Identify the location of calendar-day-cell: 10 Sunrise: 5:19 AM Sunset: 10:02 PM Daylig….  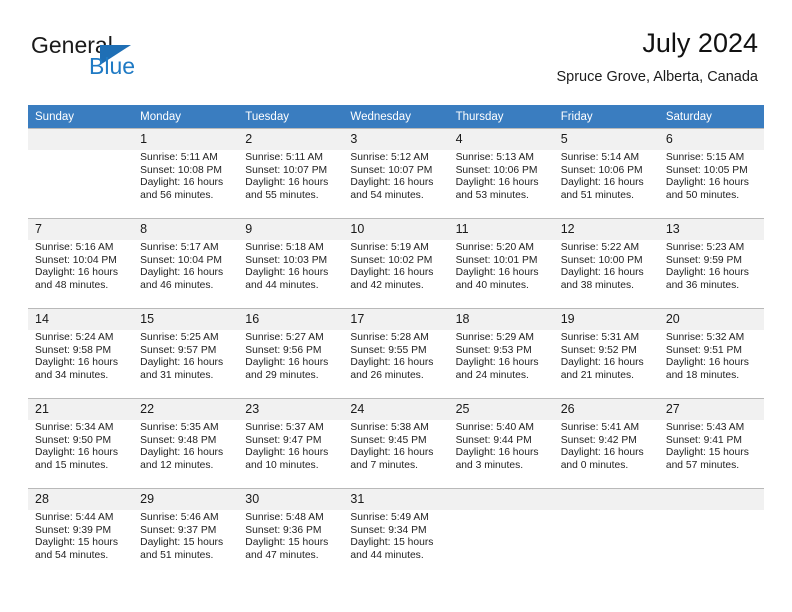
(396, 263).